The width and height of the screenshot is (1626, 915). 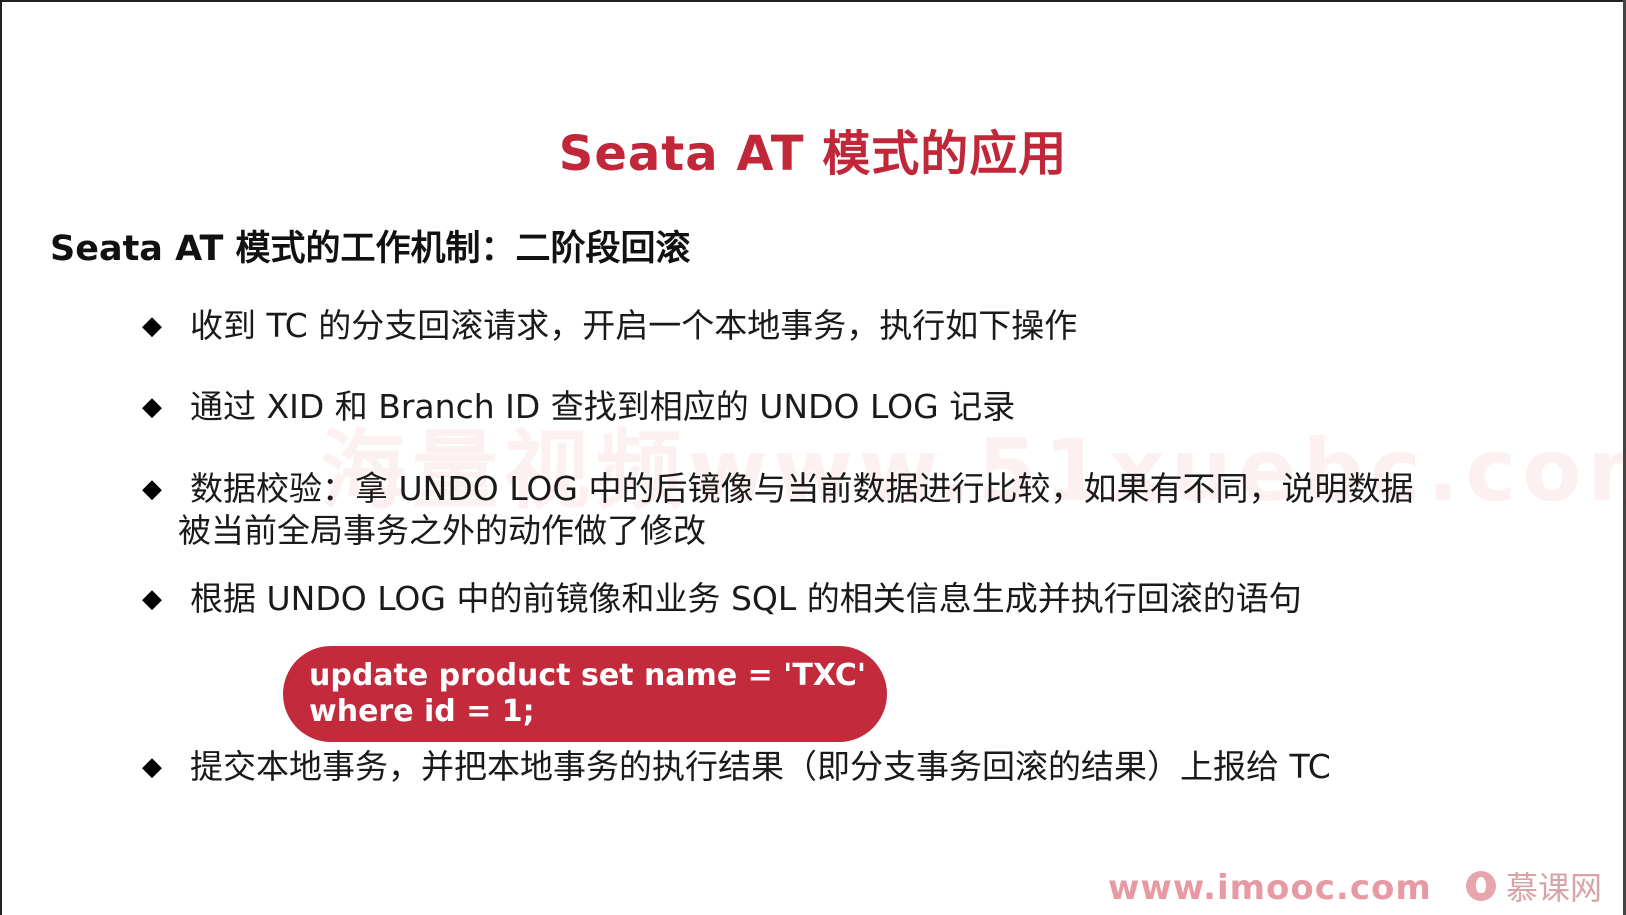 I want to click on bullet-item: ◆ 提交本地事务，并把本地事务的执行结果（即分支事务回滚的结果）上报给 TC, so click(x=802, y=767).